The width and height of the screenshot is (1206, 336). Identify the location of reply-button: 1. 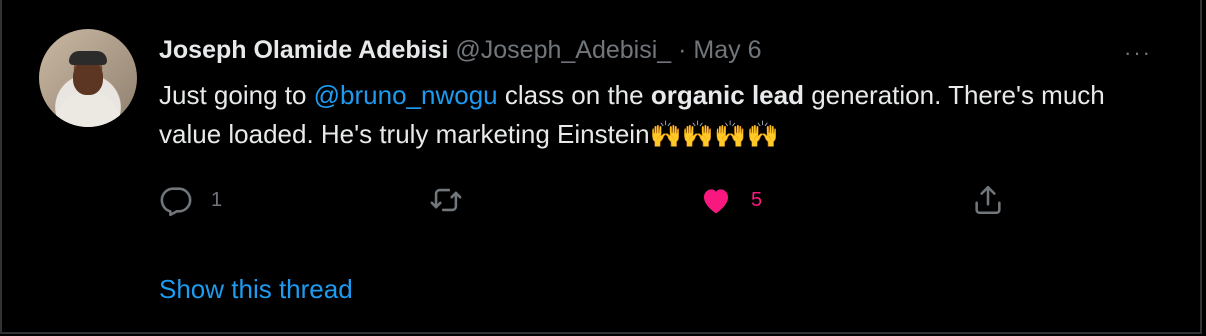
(190, 200).